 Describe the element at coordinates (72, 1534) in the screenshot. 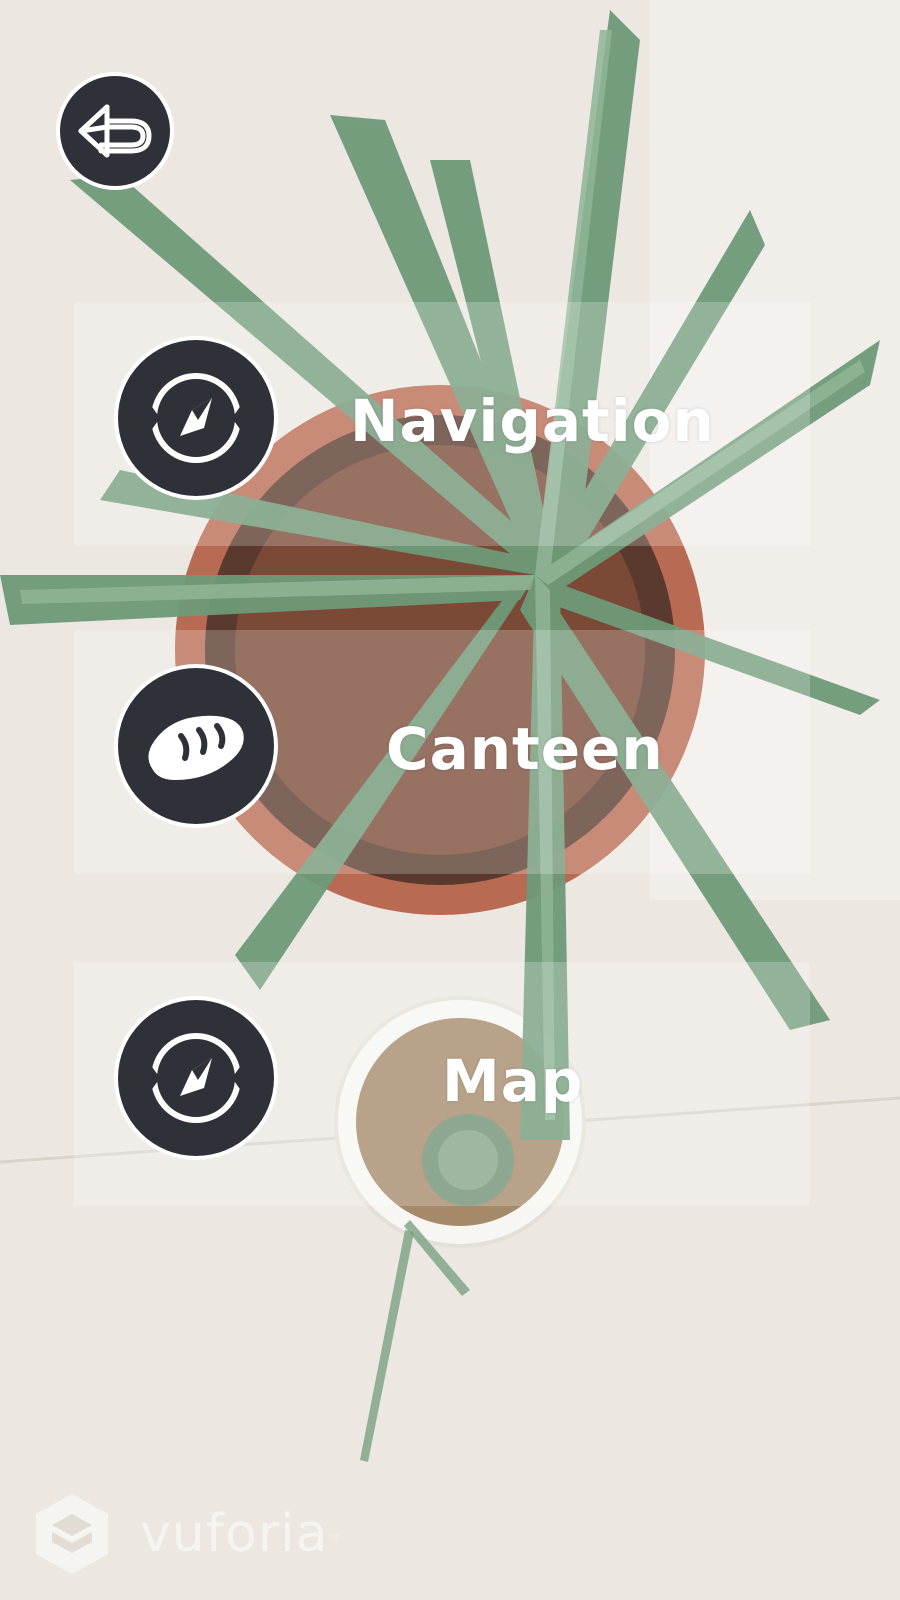

I see `vuforia-cube-icon` at that location.